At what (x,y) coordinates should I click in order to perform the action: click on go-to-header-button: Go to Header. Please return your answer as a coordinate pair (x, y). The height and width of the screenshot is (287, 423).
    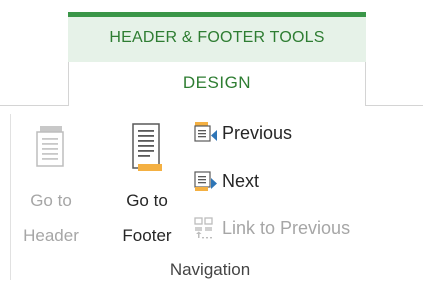
    Looking at the image, I should click on (51, 184).